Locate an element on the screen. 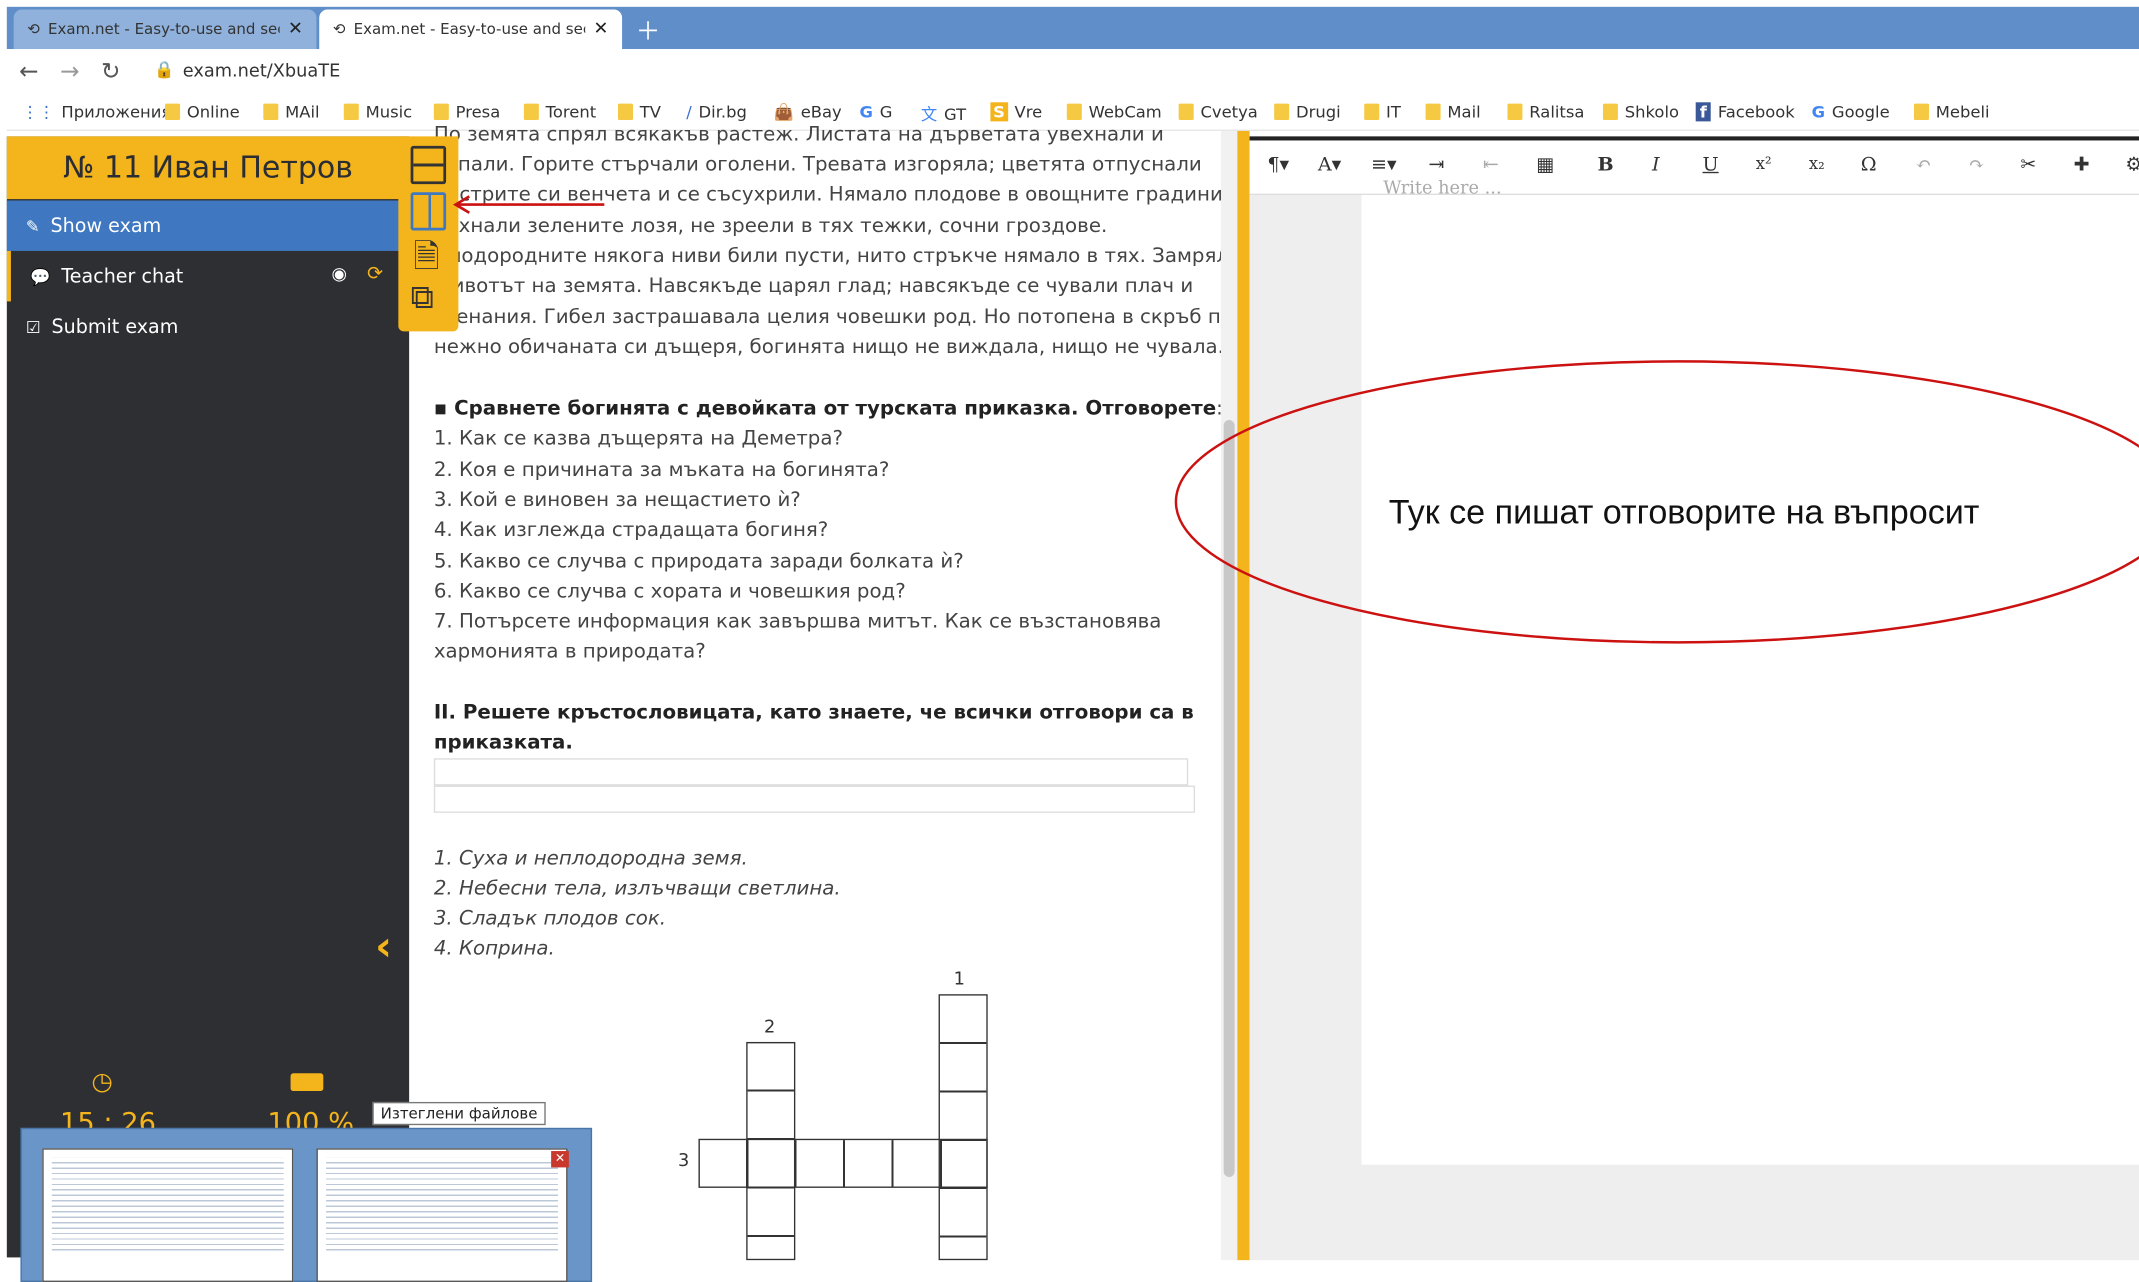 Image resolution: width=2139 pixels, height=1282 pixels. bookmark-apps: ⋮⋮ Приложения is located at coordinates (96, 111).